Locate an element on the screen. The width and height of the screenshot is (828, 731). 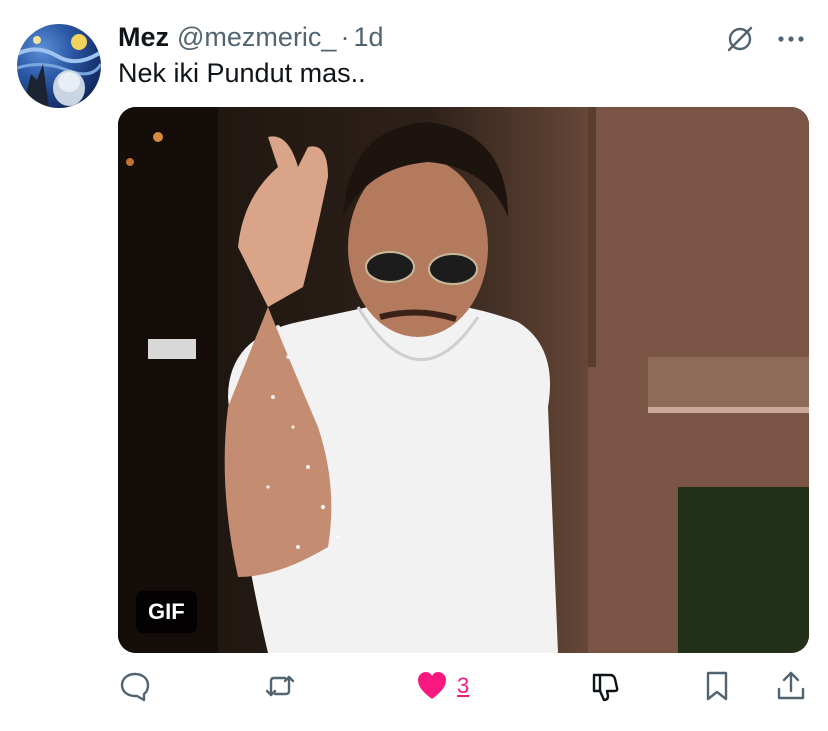
bookmark-button is located at coordinates (717, 686).